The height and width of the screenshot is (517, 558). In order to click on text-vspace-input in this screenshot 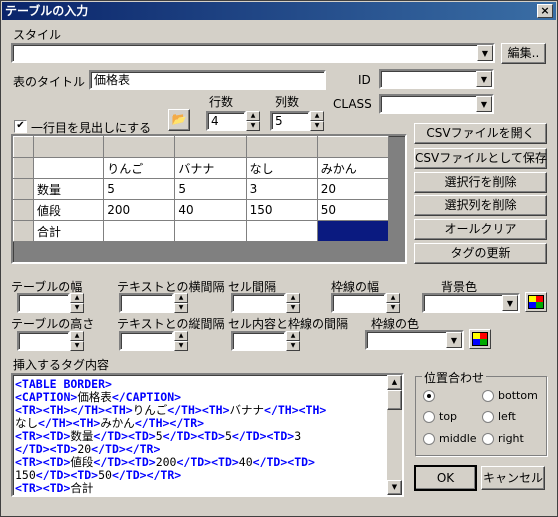, I will do `click(146, 341)`.